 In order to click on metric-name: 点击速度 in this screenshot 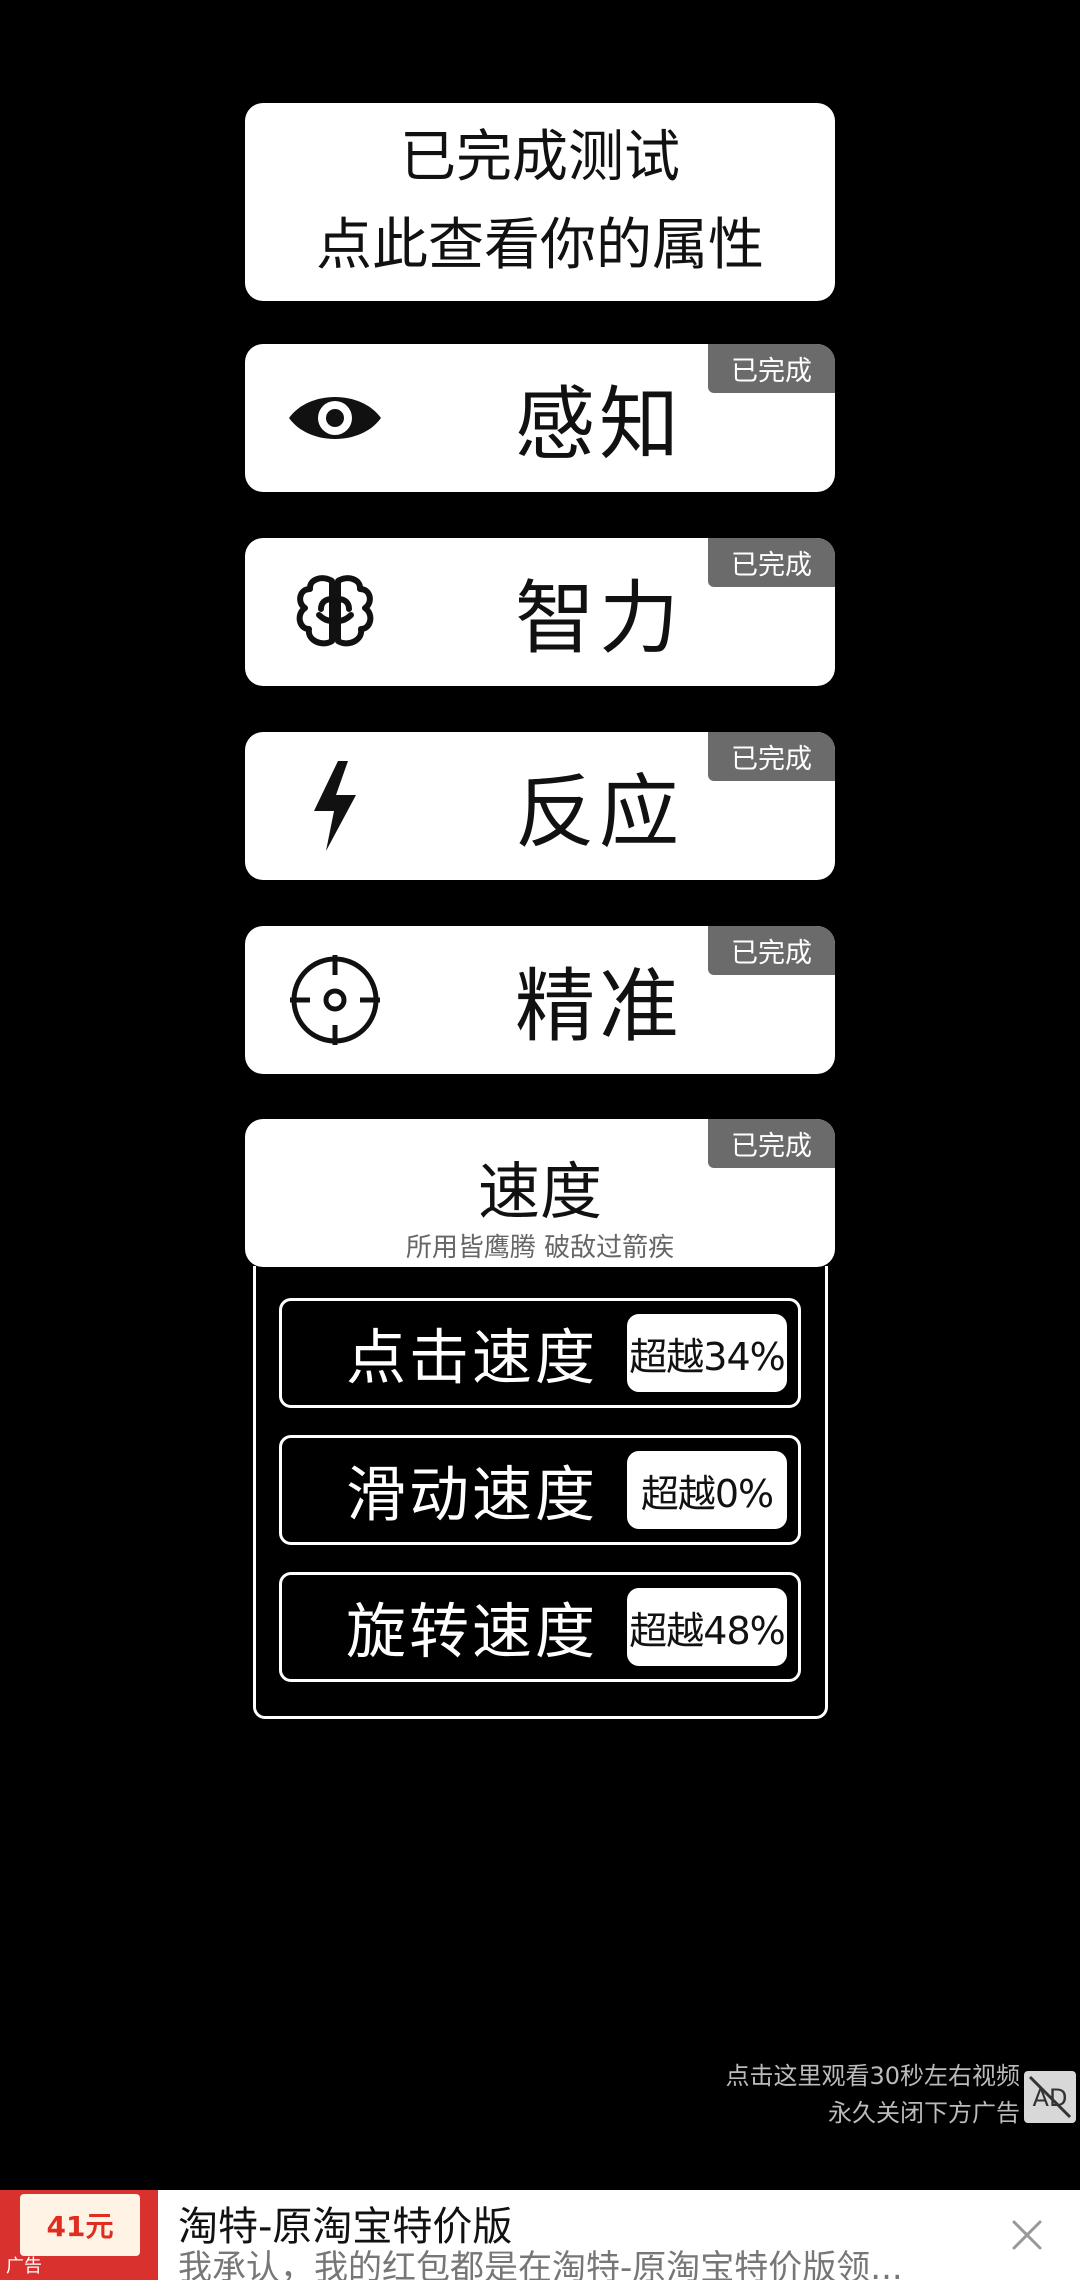, I will do `click(472, 1358)`.